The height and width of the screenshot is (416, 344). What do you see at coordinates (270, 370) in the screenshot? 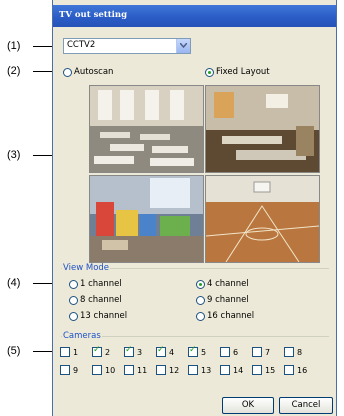
I see `camera-checkbox-label: 15` at bounding box center [270, 370].